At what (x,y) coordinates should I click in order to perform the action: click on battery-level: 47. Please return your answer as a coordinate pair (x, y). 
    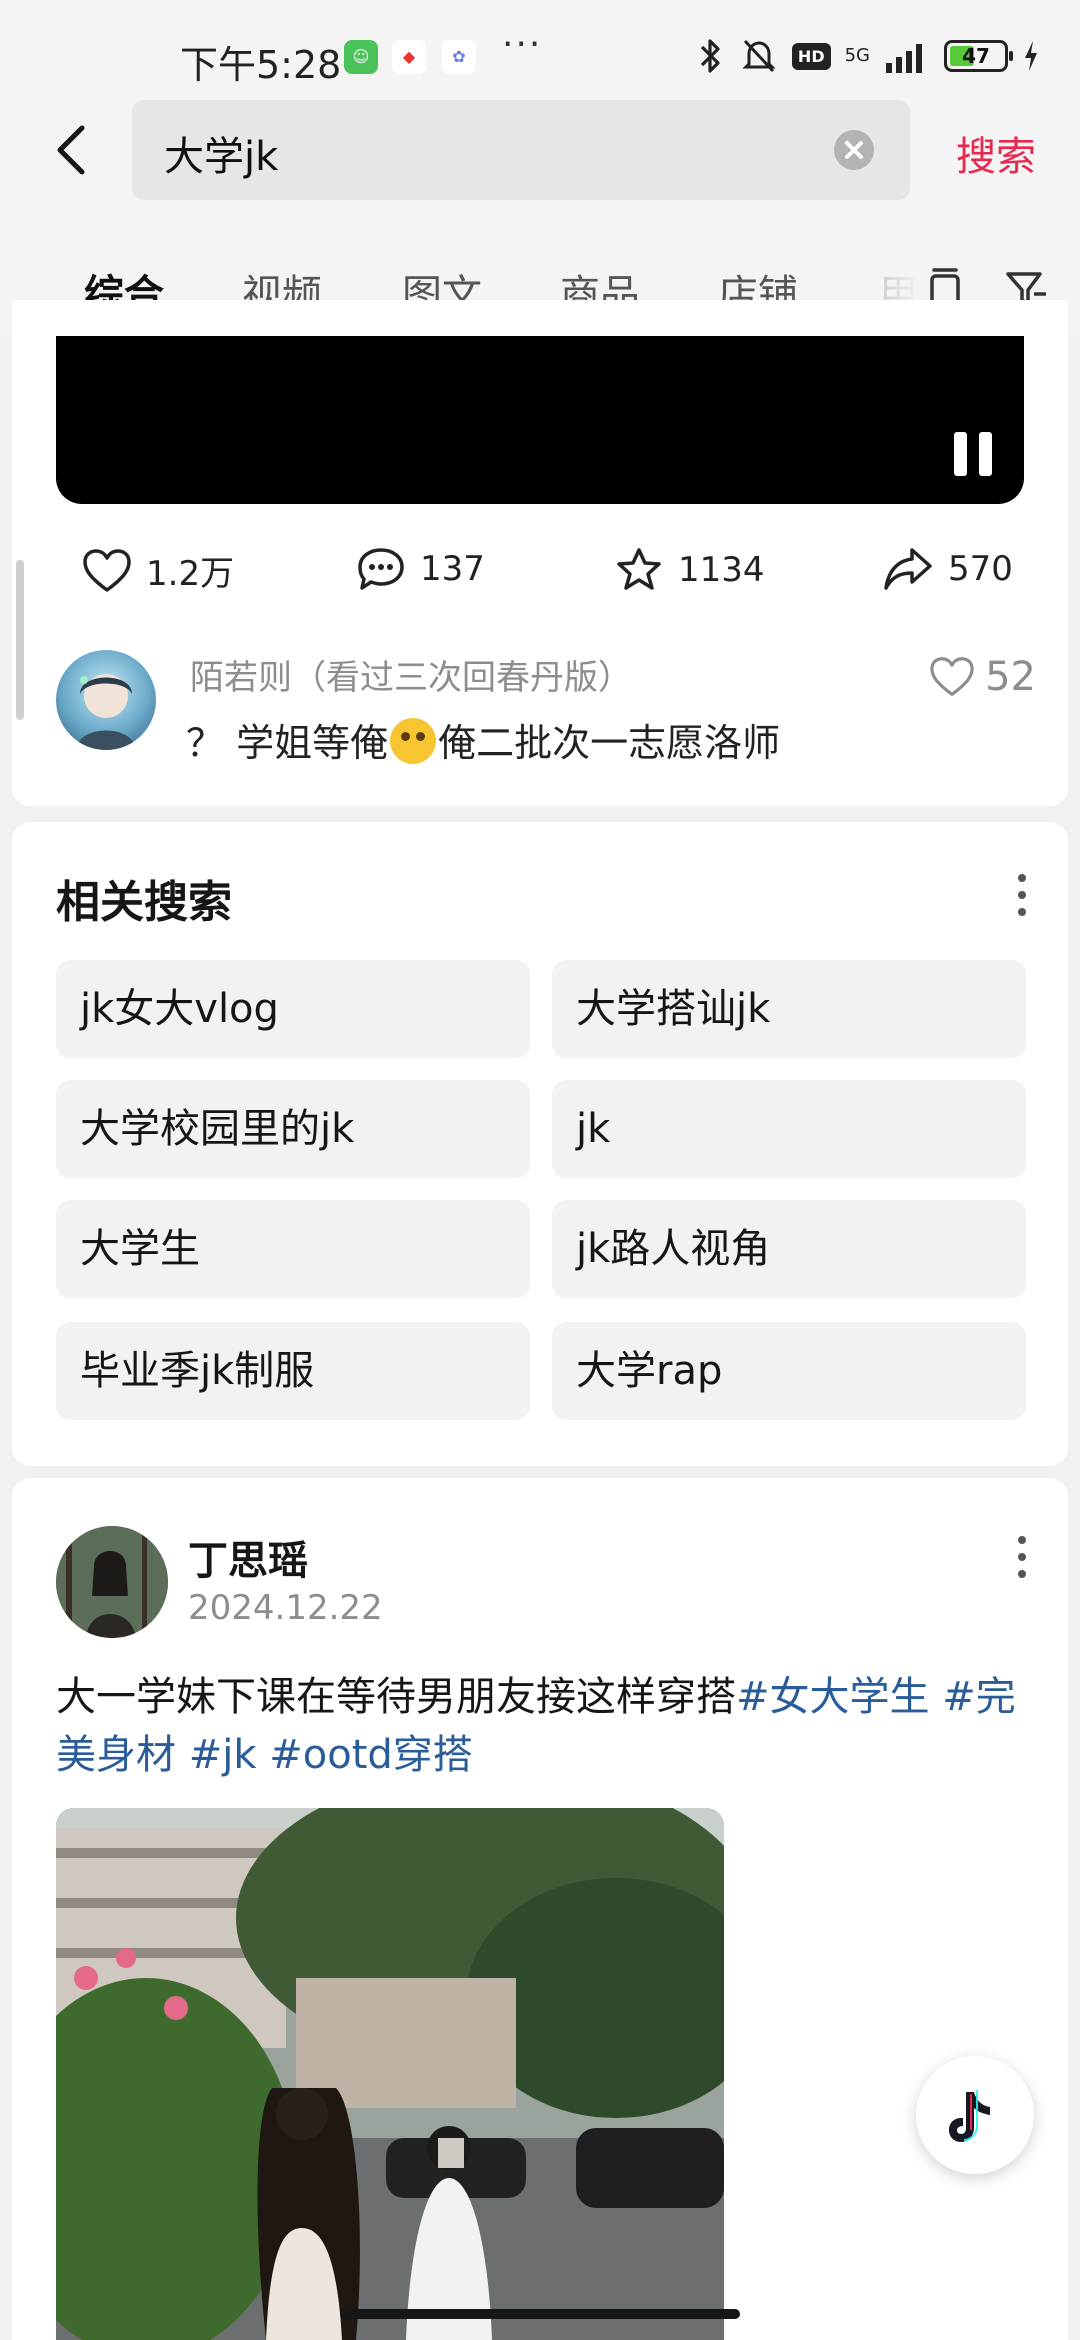
    Looking at the image, I should click on (976, 56).